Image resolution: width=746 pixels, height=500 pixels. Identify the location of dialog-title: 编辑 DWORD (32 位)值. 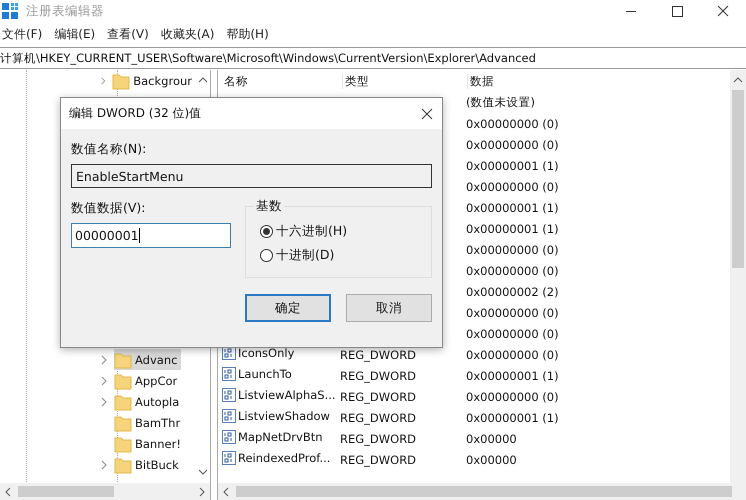
(135, 113).